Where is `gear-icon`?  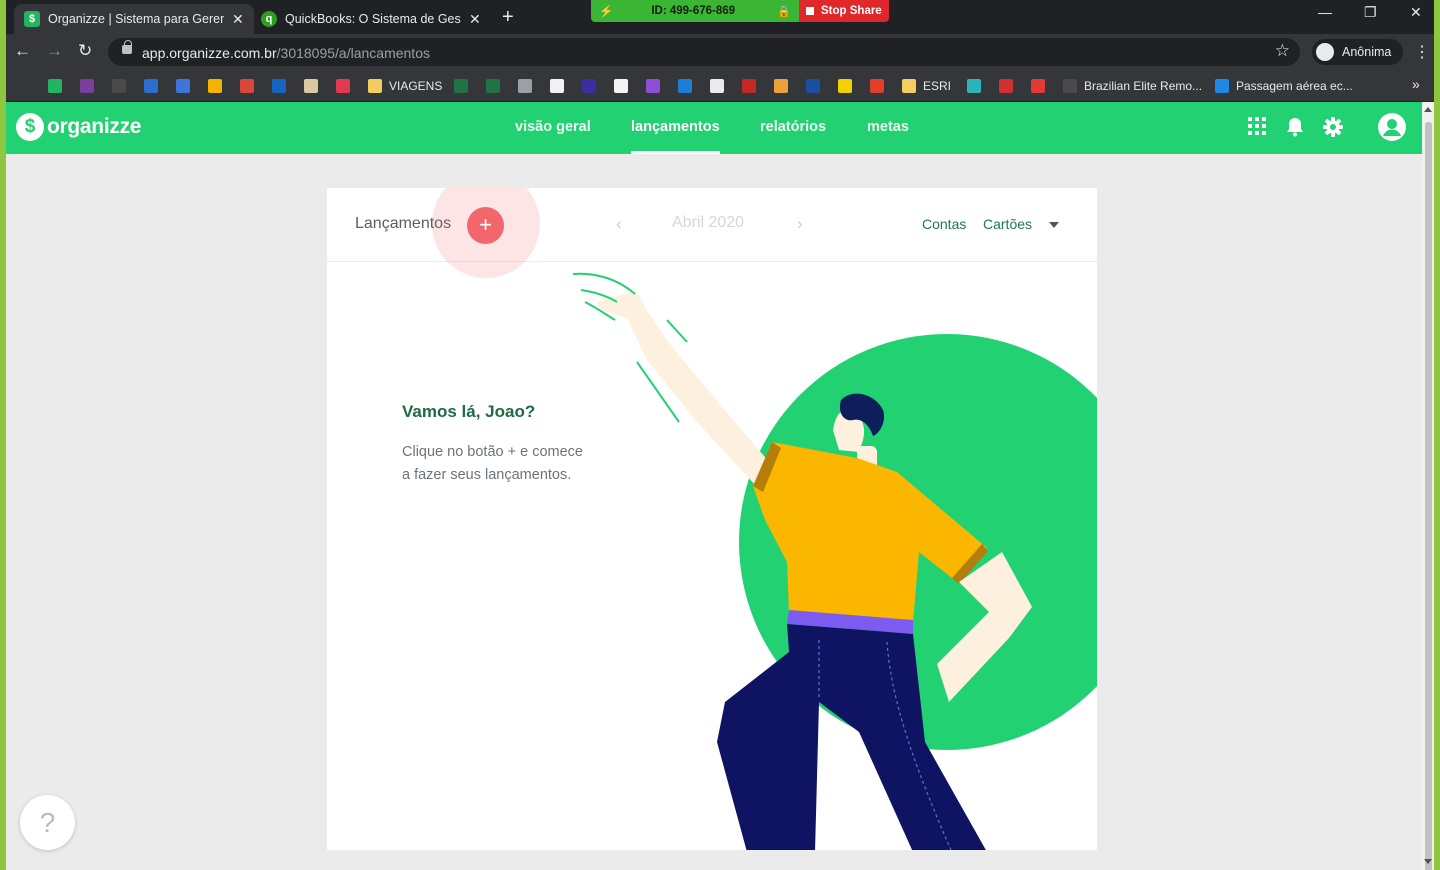
gear-icon is located at coordinates (1333, 129).